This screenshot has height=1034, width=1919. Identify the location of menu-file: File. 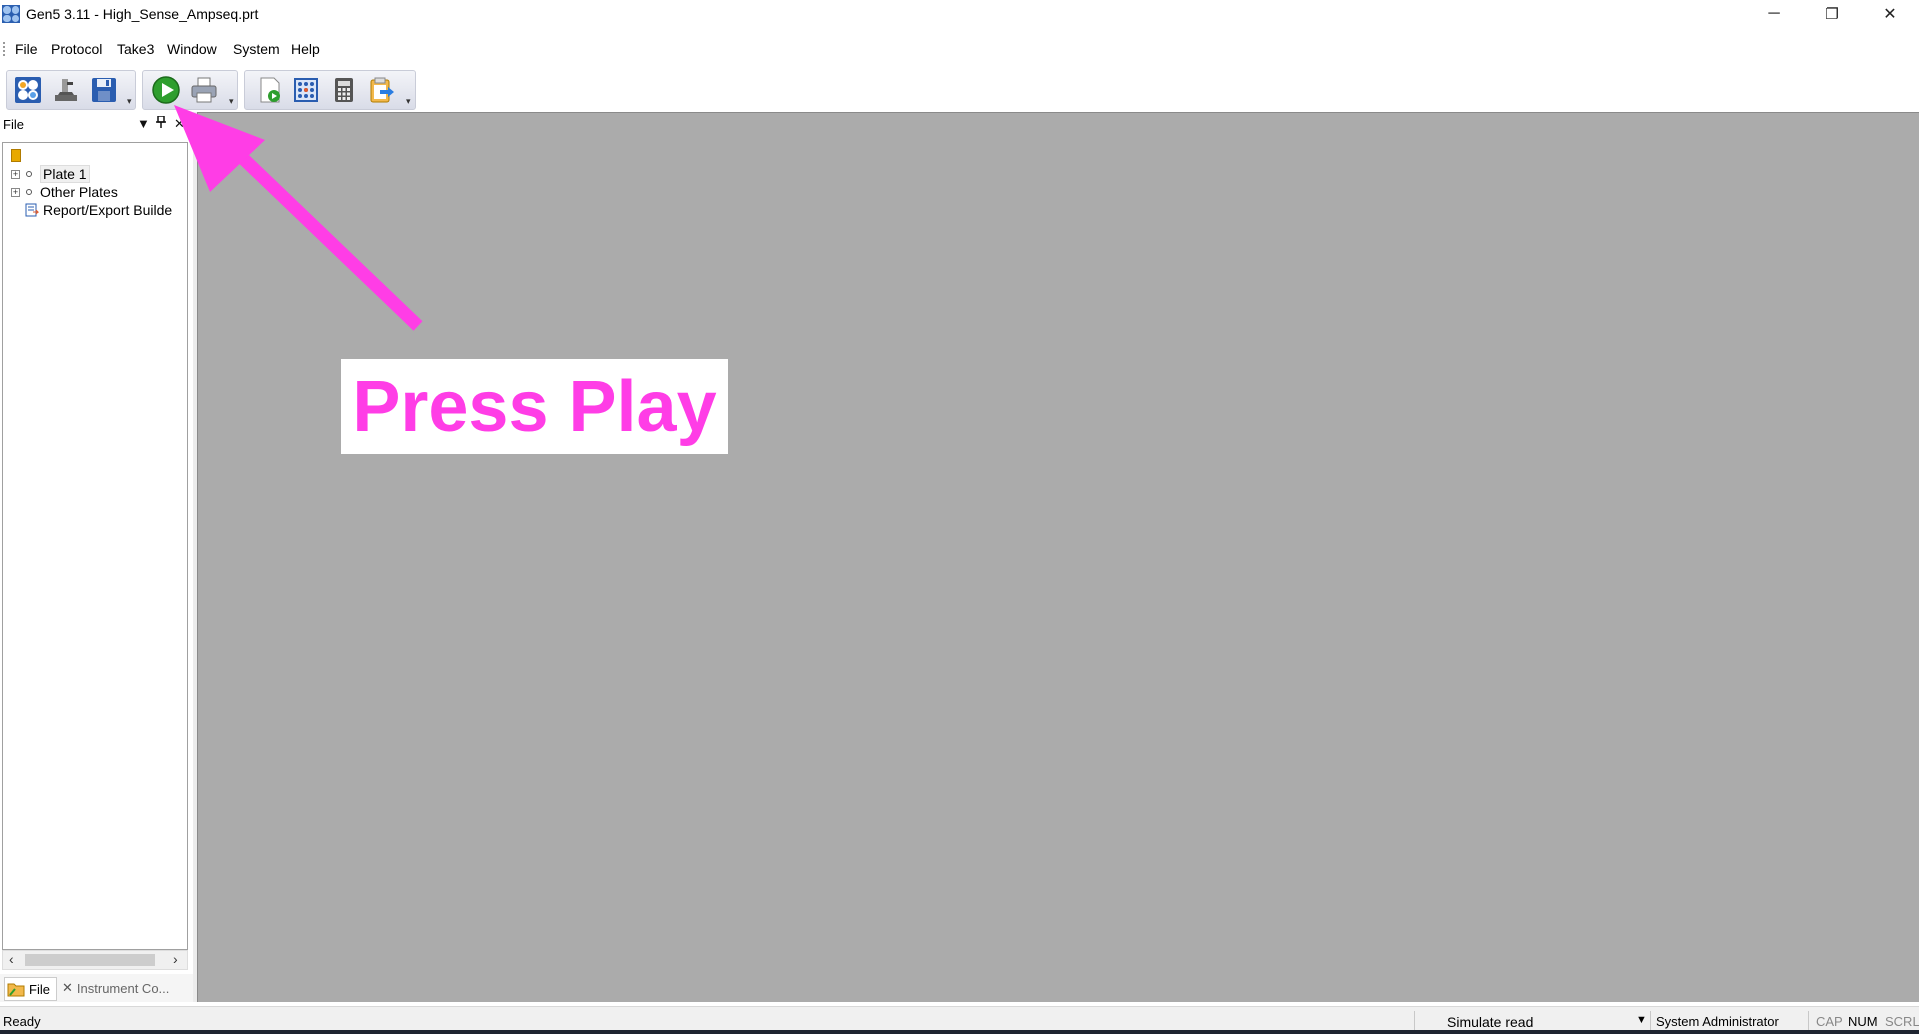
(26, 49).